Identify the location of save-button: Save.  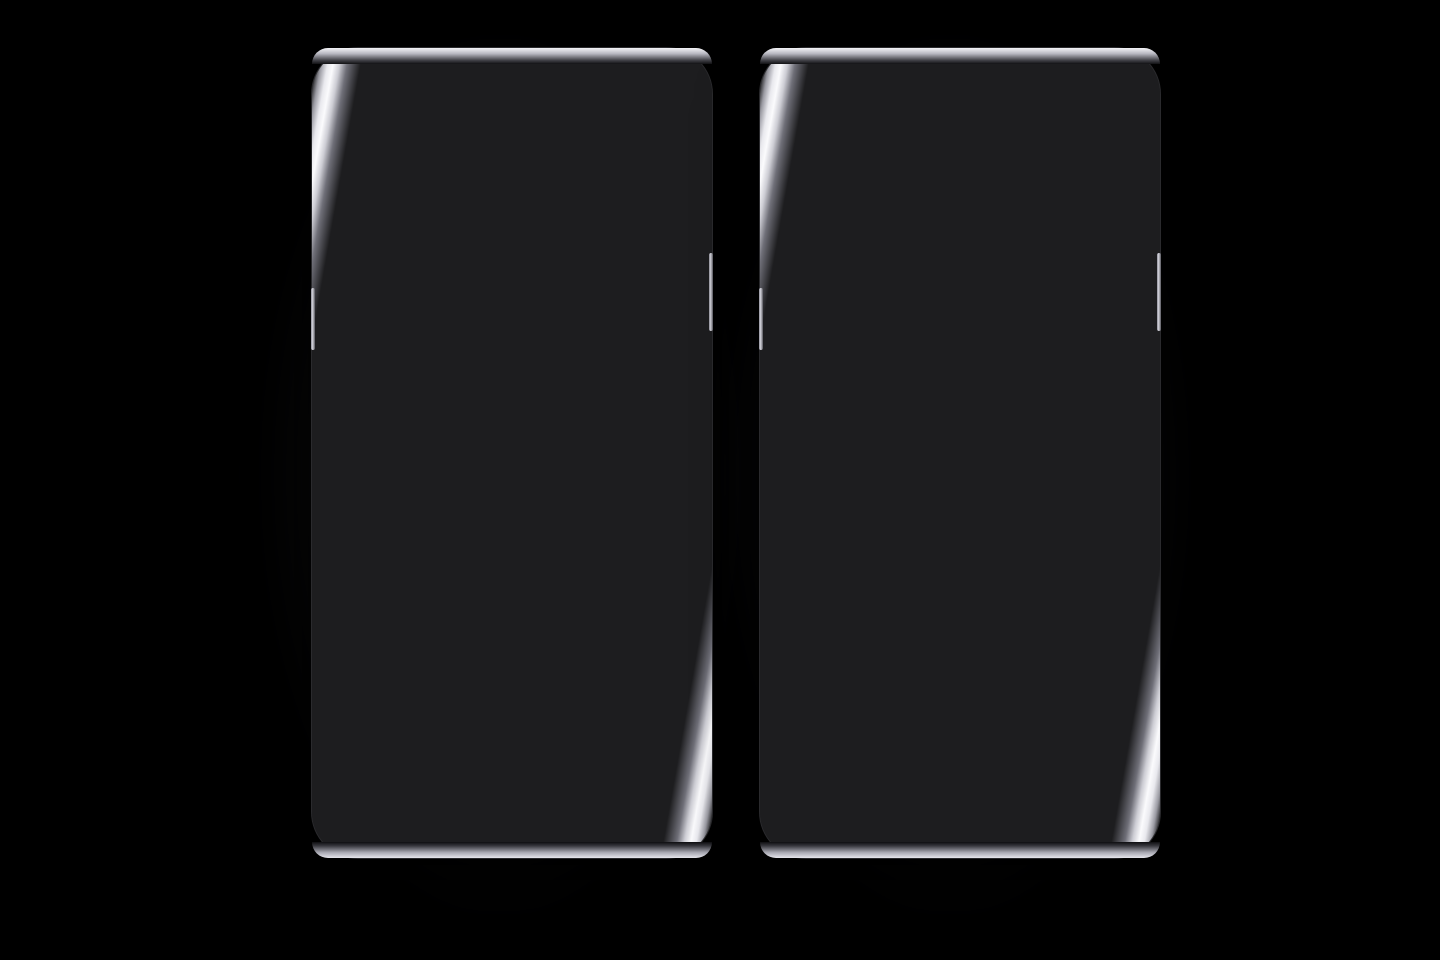
(811, 485).